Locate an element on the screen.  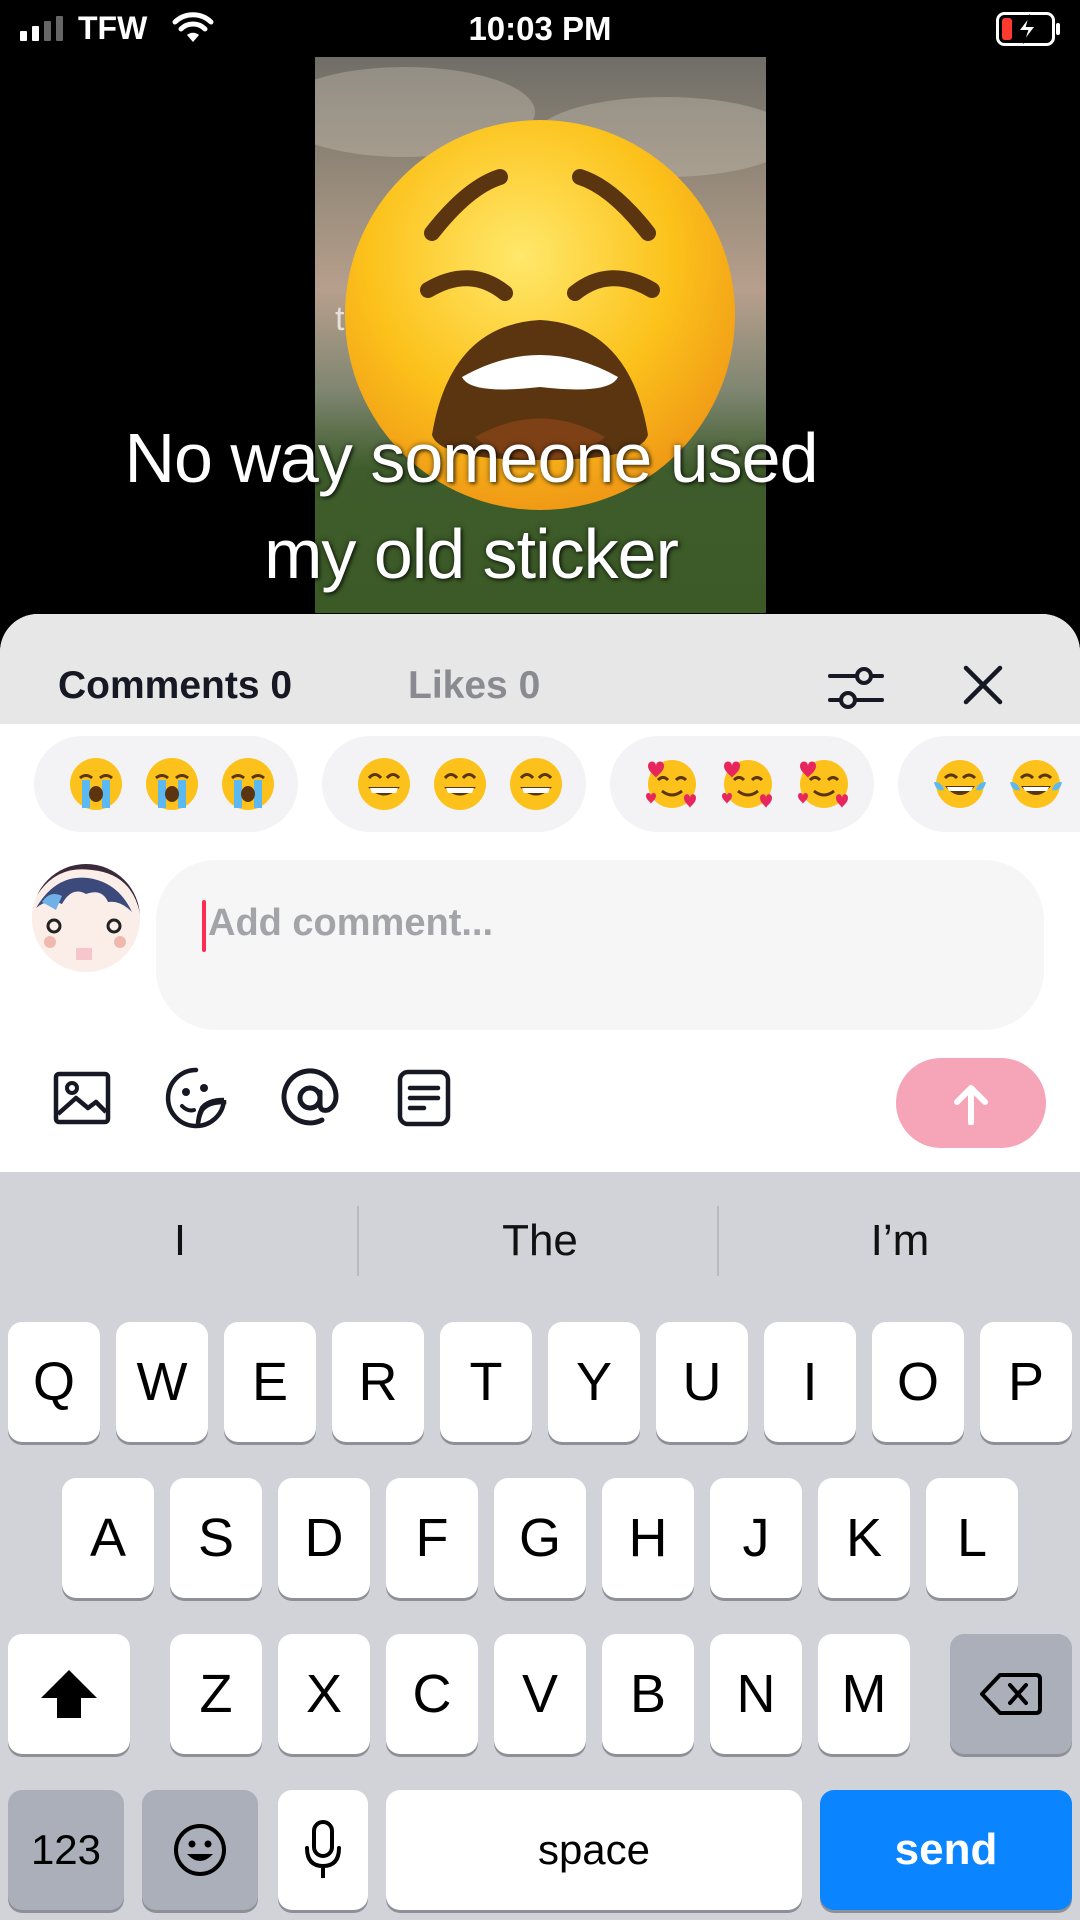
emoji-icon is located at coordinates (200, 1850).